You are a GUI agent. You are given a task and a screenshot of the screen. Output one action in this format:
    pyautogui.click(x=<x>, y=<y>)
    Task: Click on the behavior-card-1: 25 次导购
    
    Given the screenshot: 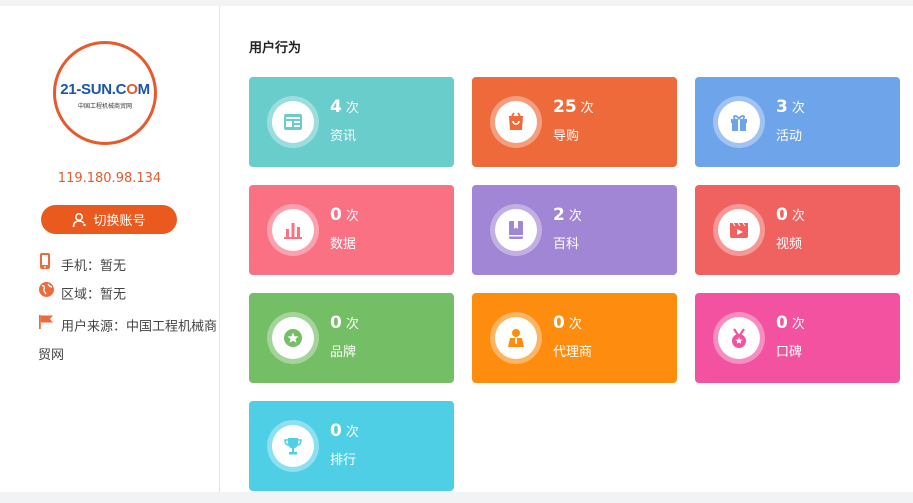 What is the action you would take?
    pyautogui.click(x=574, y=122)
    